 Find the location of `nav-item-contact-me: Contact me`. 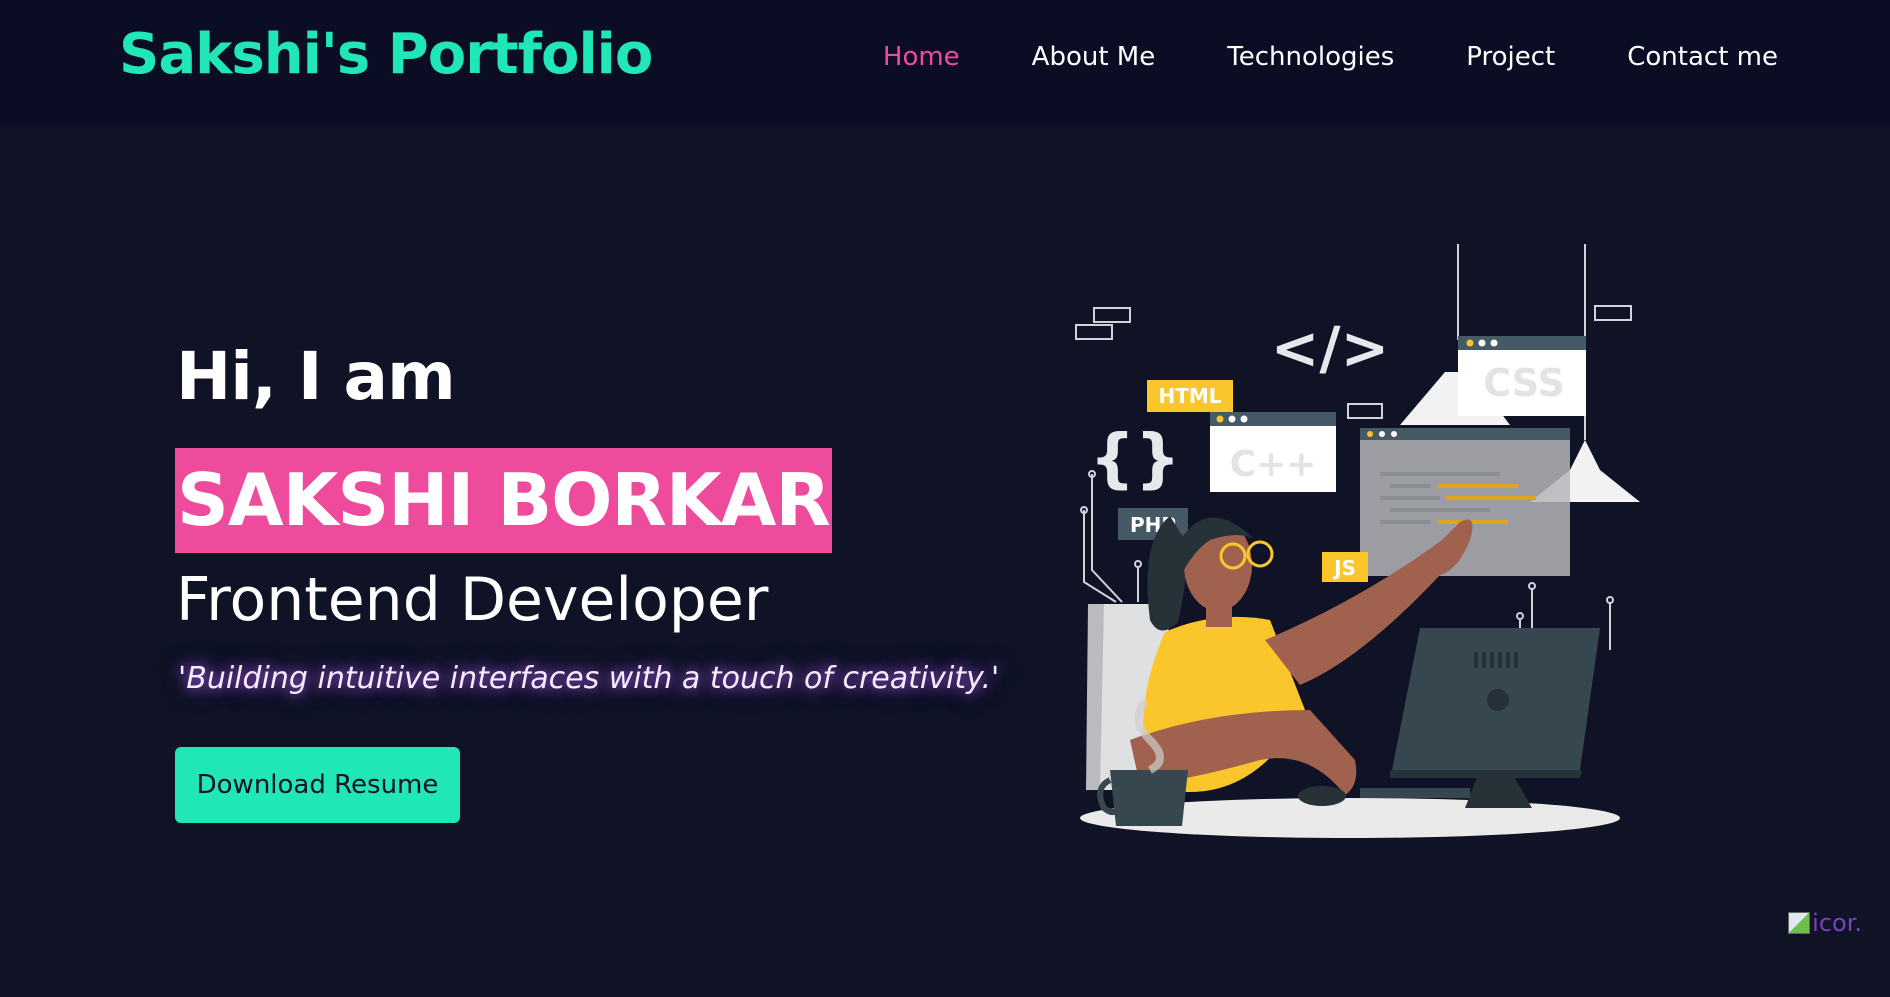

nav-item-contact-me: Contact me is located at coordinates (1702, 57).